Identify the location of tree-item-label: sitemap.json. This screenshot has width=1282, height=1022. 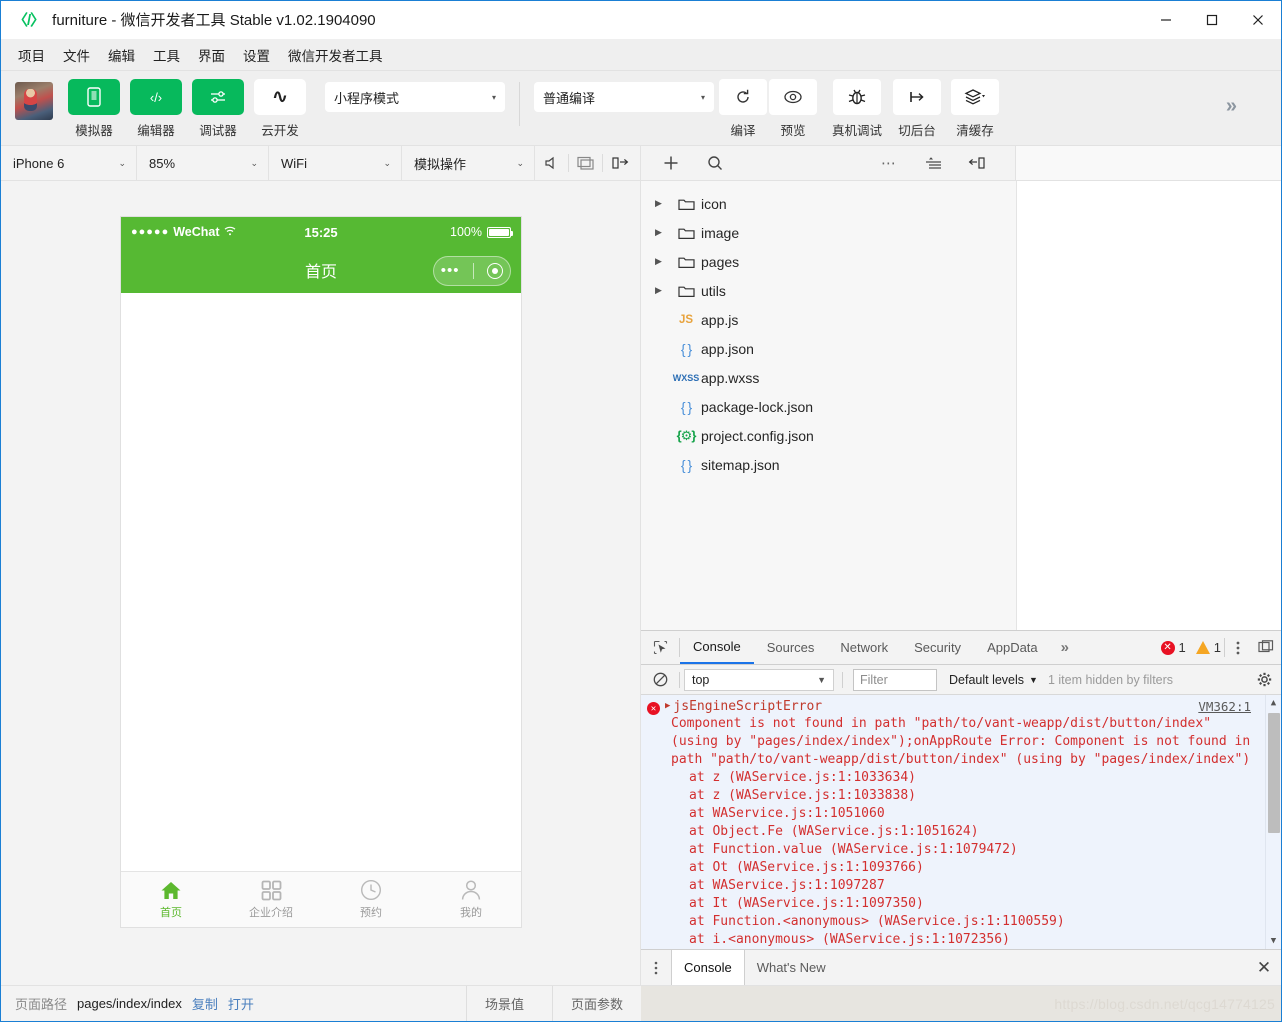
(740, 464).